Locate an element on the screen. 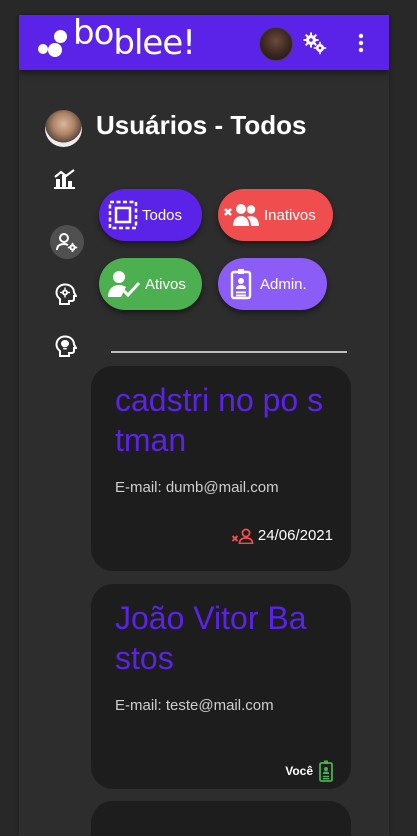  user-check-icon is located at coordinates (124, 284).